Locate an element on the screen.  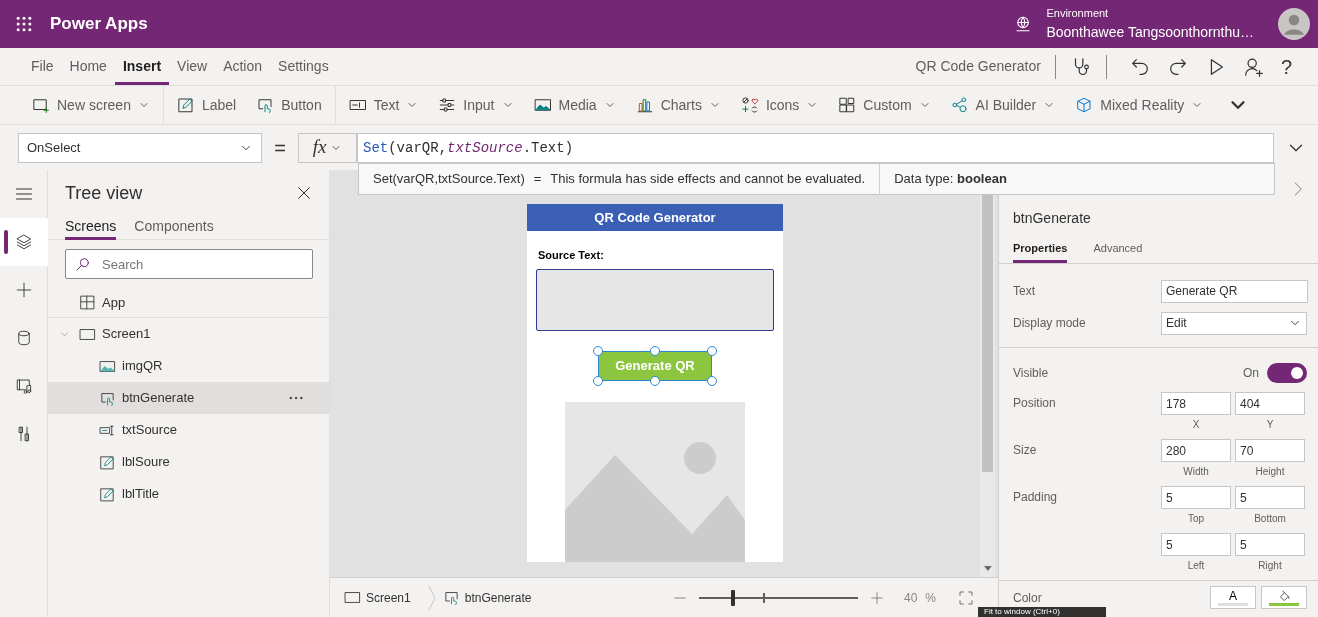
panel-title: Tree view is located at coordinates (104, 193).